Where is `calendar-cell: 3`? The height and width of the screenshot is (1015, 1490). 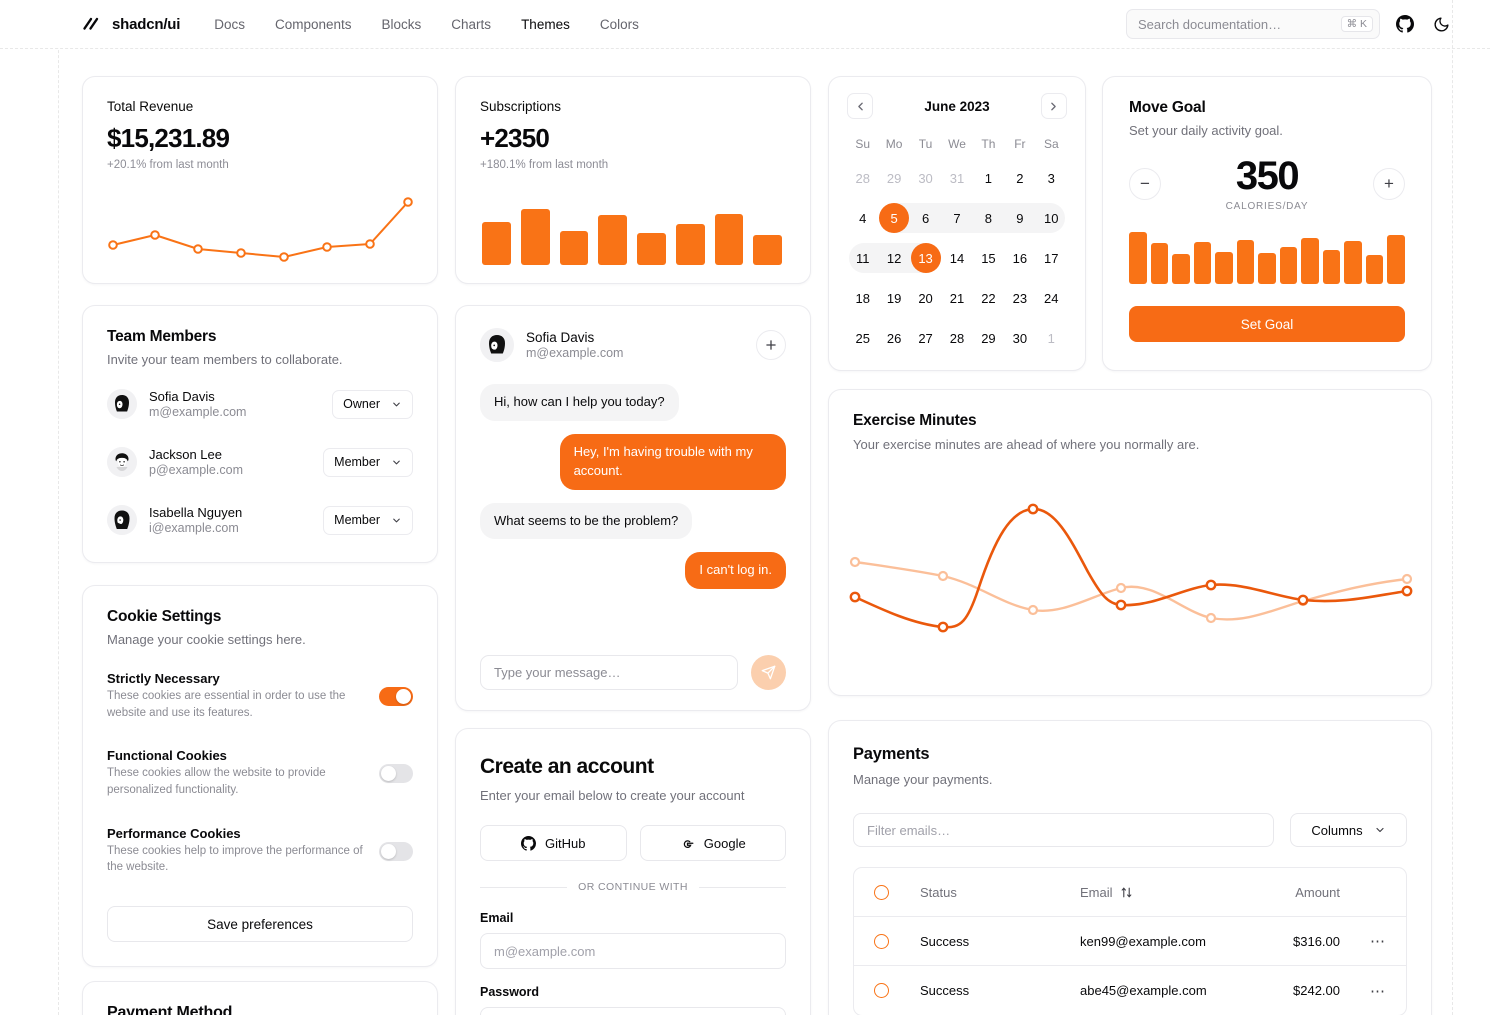 calendar-cell: 3 is located at coordinates (1051, 178).